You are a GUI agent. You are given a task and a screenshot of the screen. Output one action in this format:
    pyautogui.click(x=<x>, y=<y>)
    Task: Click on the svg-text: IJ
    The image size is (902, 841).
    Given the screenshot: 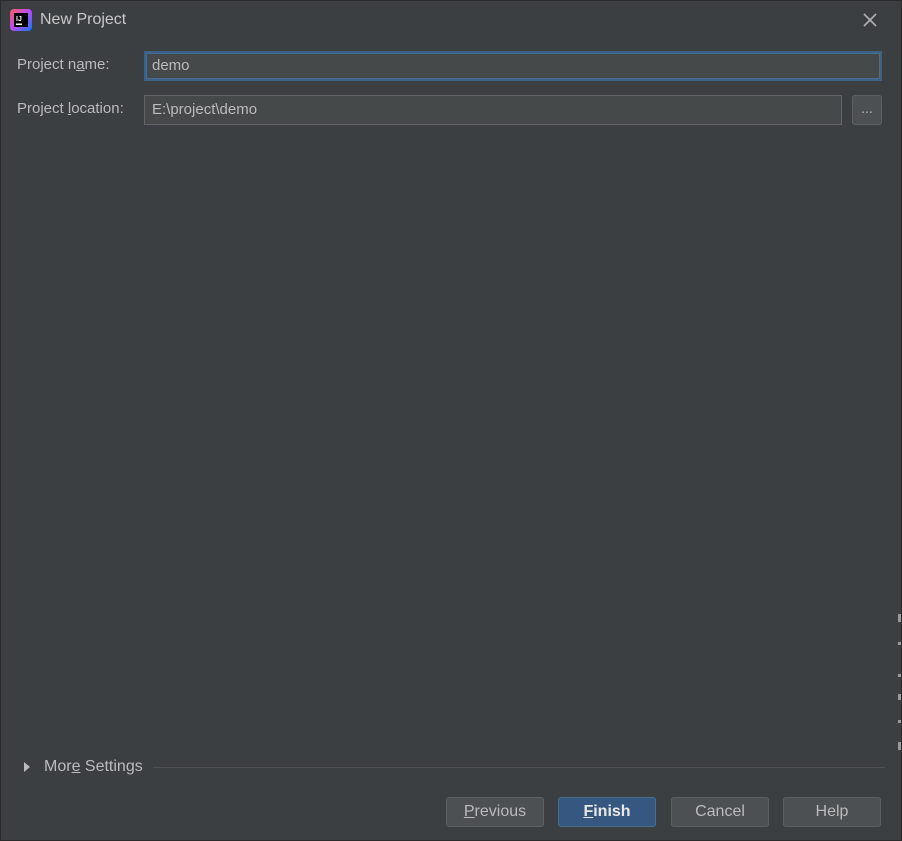 What is the action you would take?
    pyautogui.click(x=19, y=19)
    